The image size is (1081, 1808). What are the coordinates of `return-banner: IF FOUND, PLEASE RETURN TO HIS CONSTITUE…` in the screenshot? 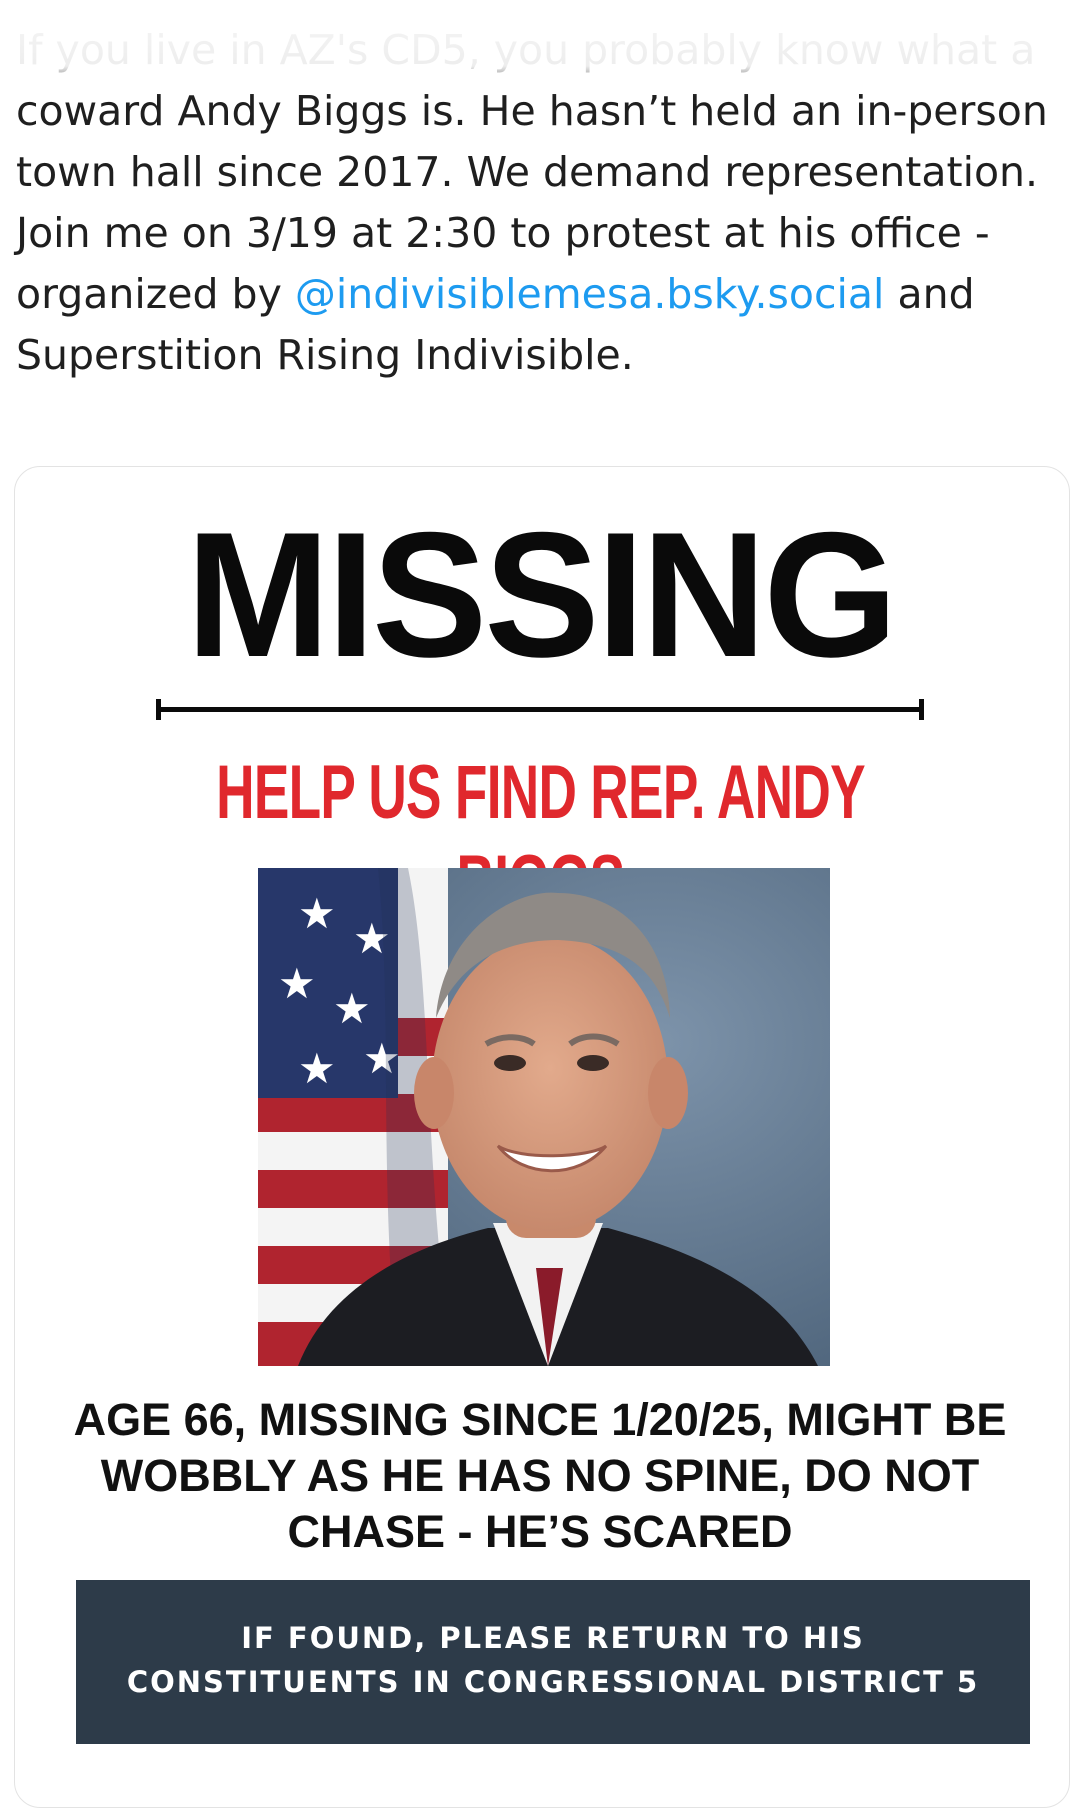 It's located at (553, 1662).